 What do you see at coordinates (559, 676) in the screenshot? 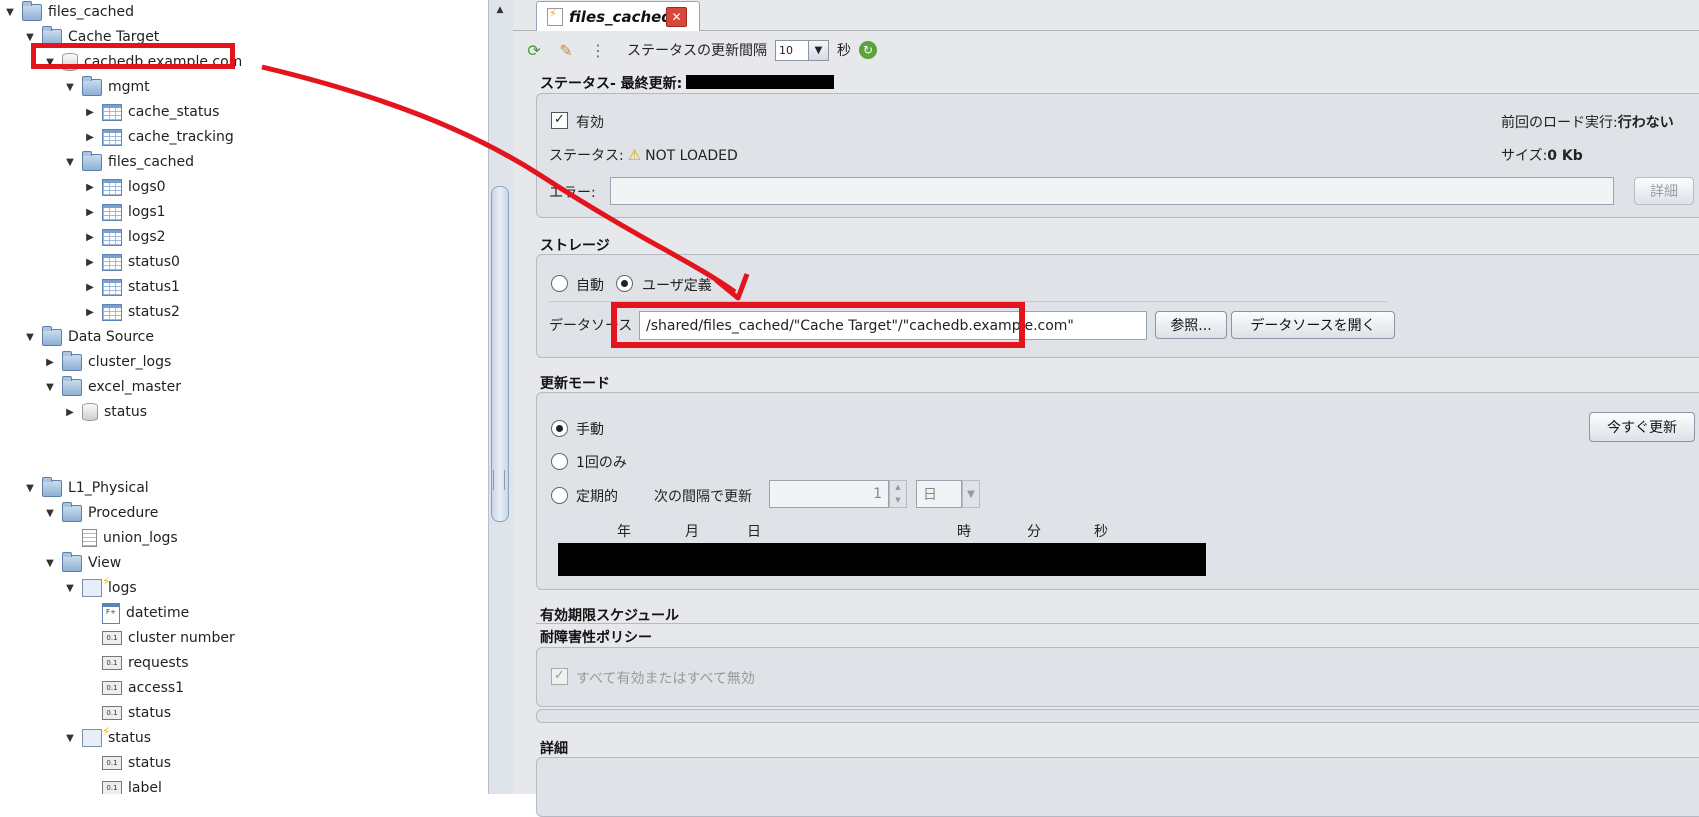
I see `all-toggle-checkbox: ✓` at bounding box center [559, 676].